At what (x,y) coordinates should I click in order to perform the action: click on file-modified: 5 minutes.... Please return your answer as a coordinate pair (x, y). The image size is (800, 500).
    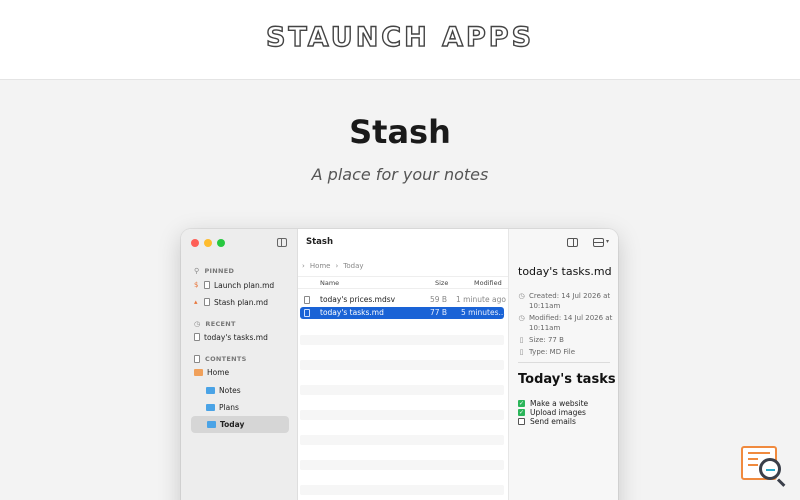
    Looking at the image, I should click on (483, 312).